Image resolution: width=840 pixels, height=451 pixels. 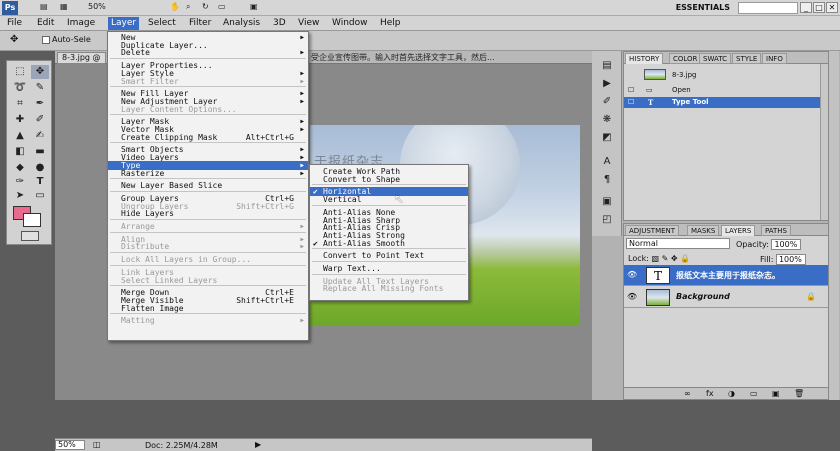 I want to click on new-adjustment-layer-icon: ▭, so click(x=754, y=393).